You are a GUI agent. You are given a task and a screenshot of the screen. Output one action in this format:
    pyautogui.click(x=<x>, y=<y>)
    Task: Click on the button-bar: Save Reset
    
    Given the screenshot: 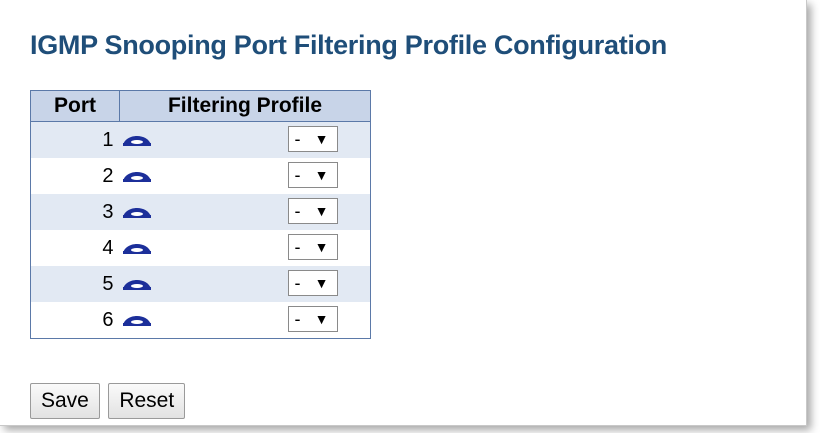 What is the action you would take?
    pyautogui.click(x=109, y=401)
    